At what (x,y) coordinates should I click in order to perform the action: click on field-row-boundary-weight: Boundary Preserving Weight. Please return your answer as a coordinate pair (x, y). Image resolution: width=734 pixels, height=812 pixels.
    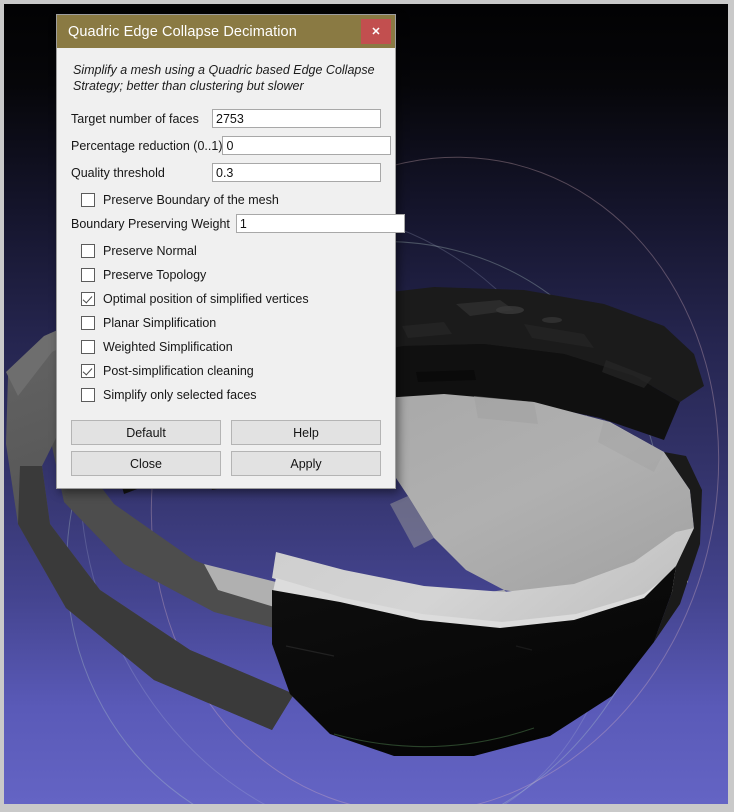
    Looking at the image, I should click on (238, 223).